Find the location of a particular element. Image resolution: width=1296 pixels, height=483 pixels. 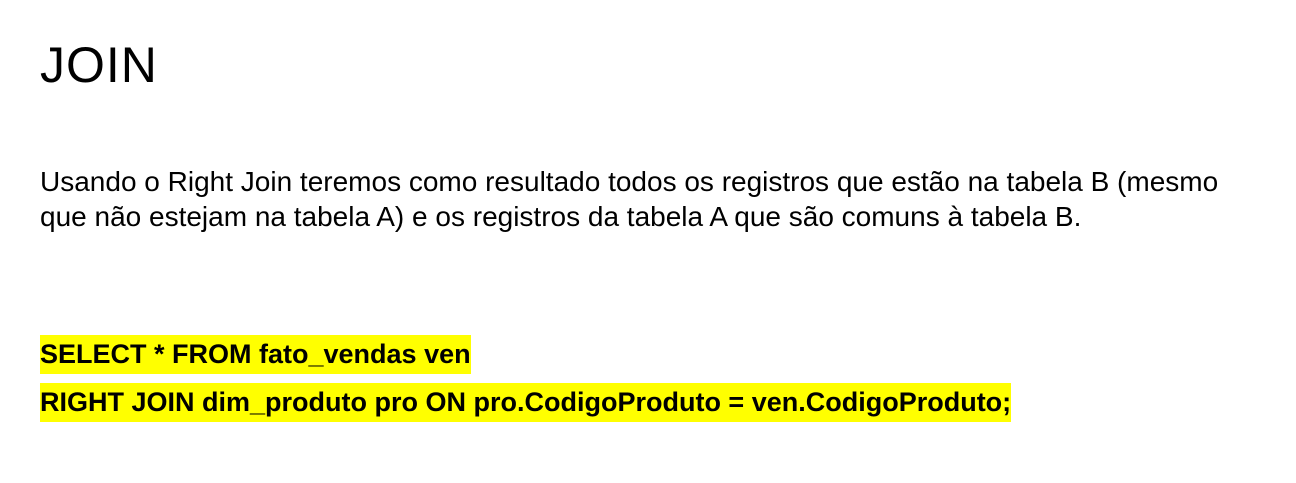

sql-line-text: SELECT * FROM fato_vendas ven is located at coordinates (255, 354).